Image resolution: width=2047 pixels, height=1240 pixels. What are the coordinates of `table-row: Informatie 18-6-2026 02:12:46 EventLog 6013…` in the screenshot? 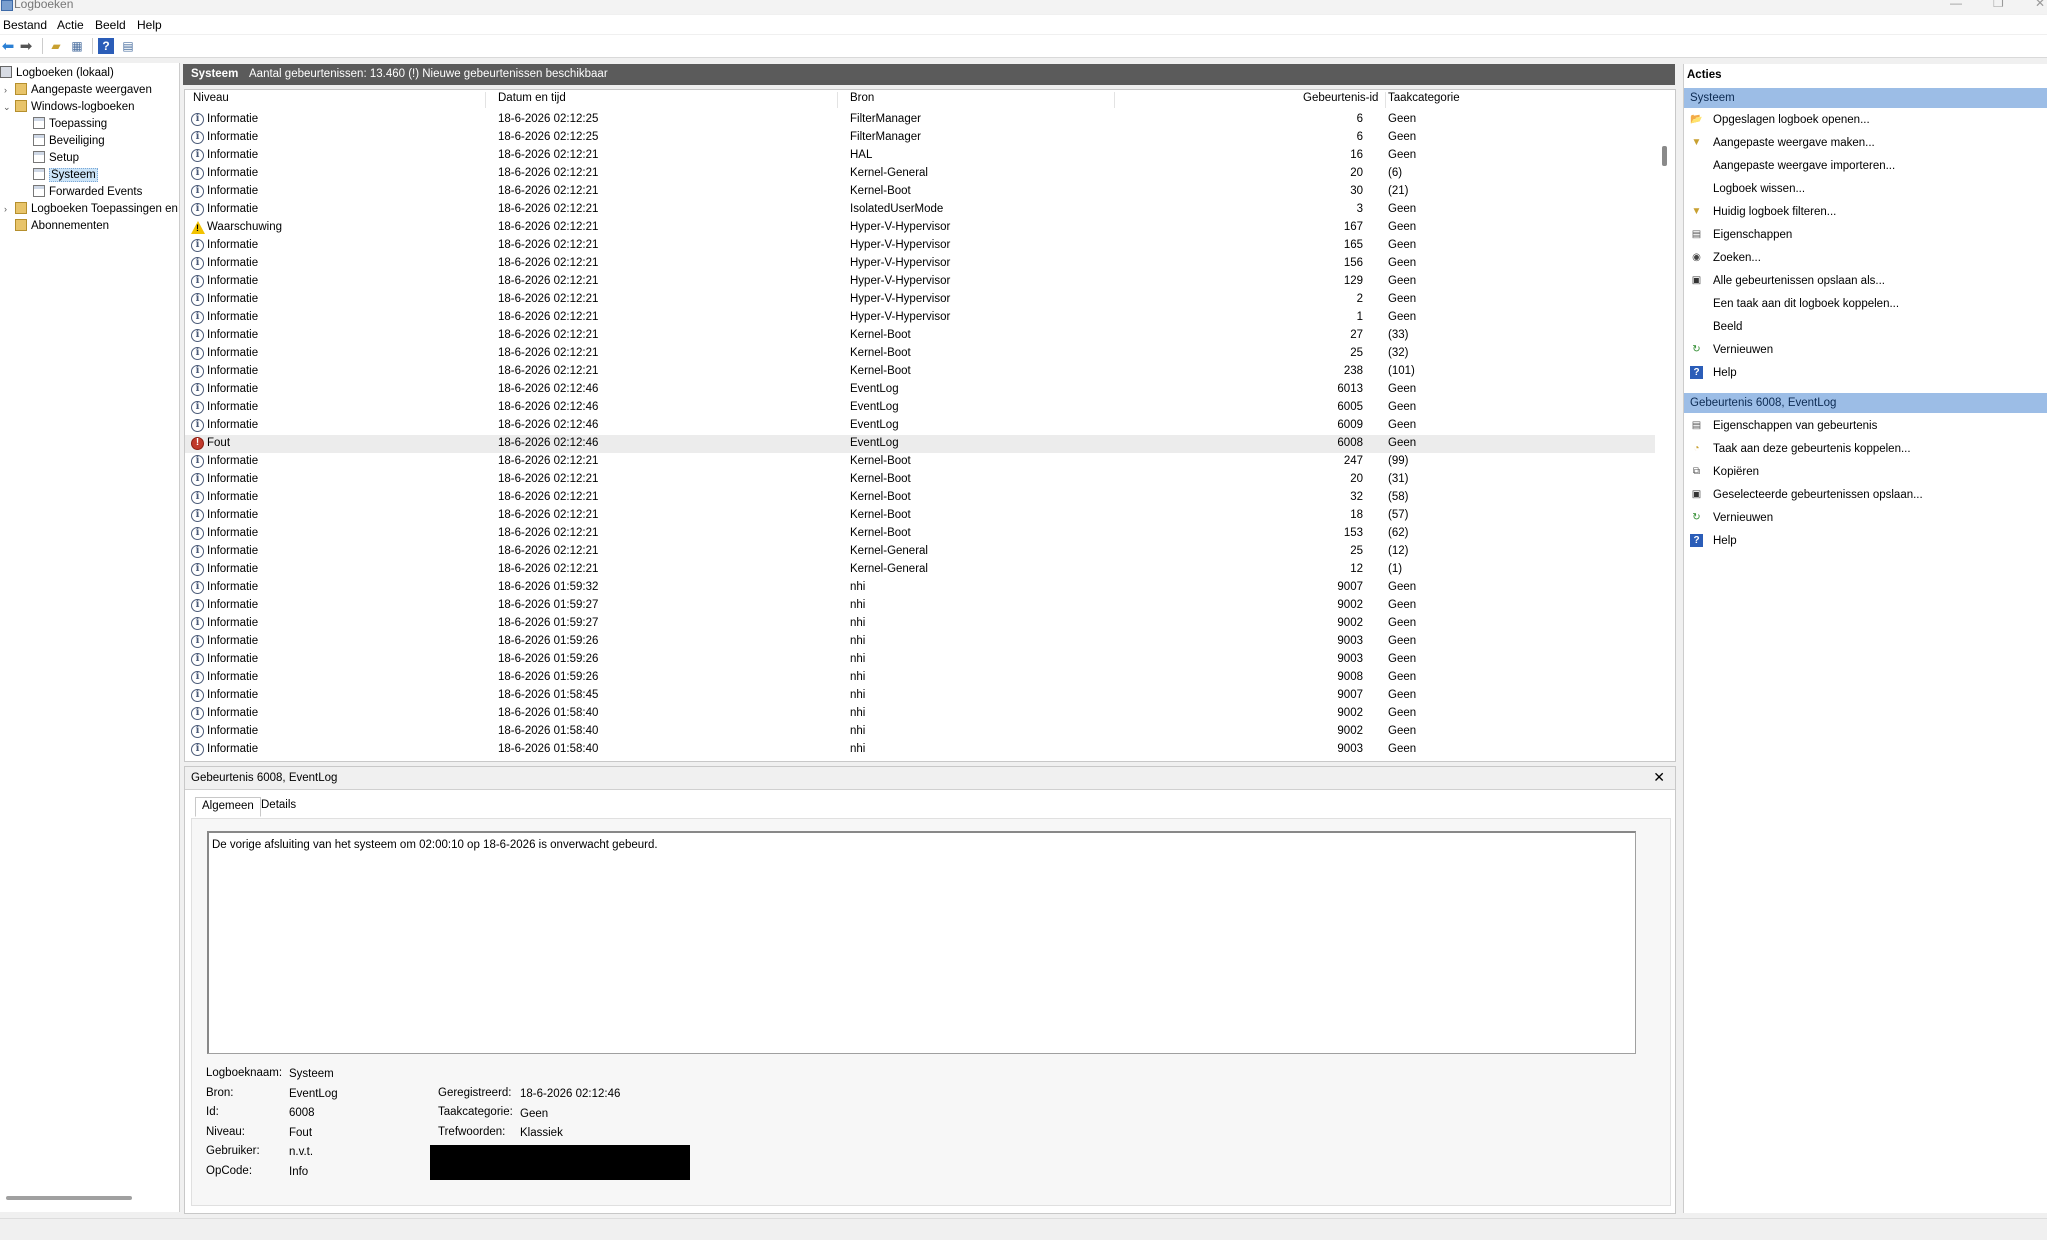 It's located at (920, 390).